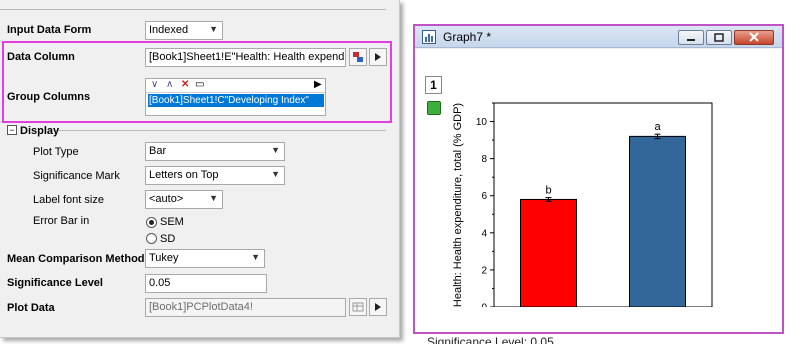  Describe the element at coordinates (31, 308) in the screenshot. I see `plot-data-label: Plot Data` at that location.